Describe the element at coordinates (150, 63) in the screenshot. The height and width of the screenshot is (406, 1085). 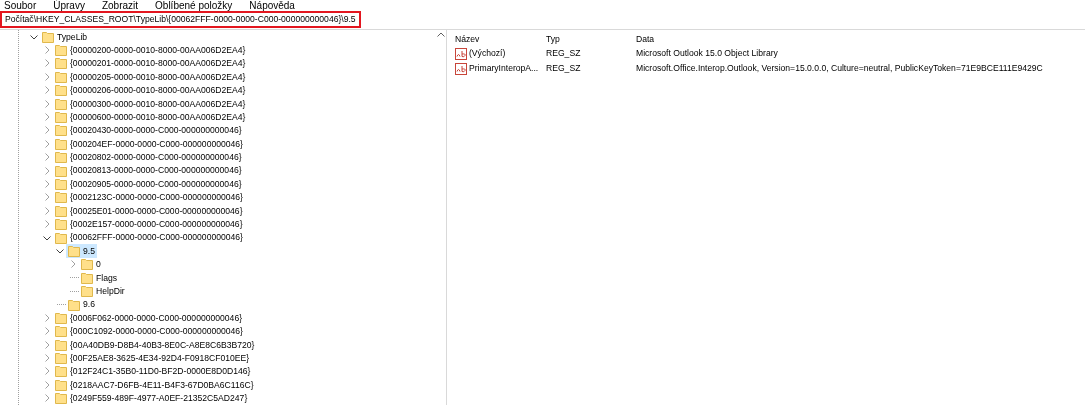
I see `tree-item: {00000201-0000-0010-8000-00AA006D2EA4}` at that location.